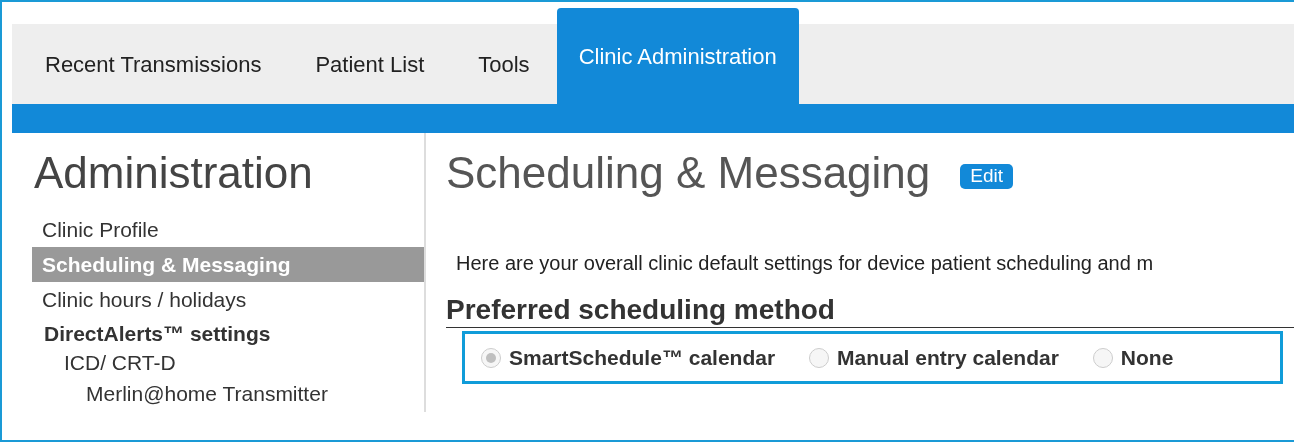 The height and width of the screenshot is (442, 1294). What do you see at coordinates (642, 357) in the screenshot?
I see `radio-label: SmartSchedule™ calendar` at bounding box center [642, 357].